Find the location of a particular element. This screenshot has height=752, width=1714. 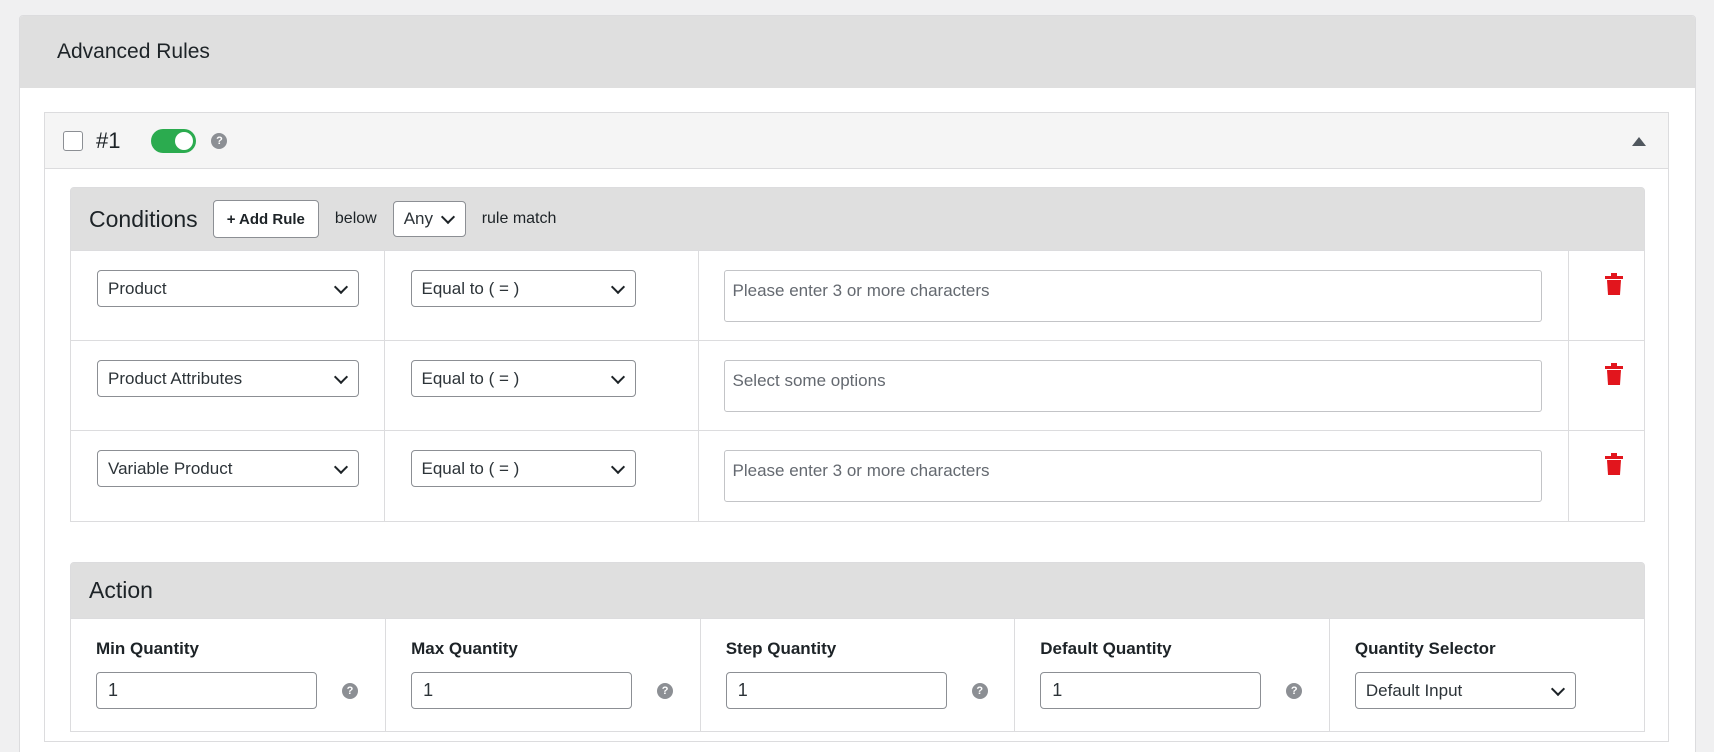

max-quantity-label: Max Quantity is located at coordinates (464, 648).